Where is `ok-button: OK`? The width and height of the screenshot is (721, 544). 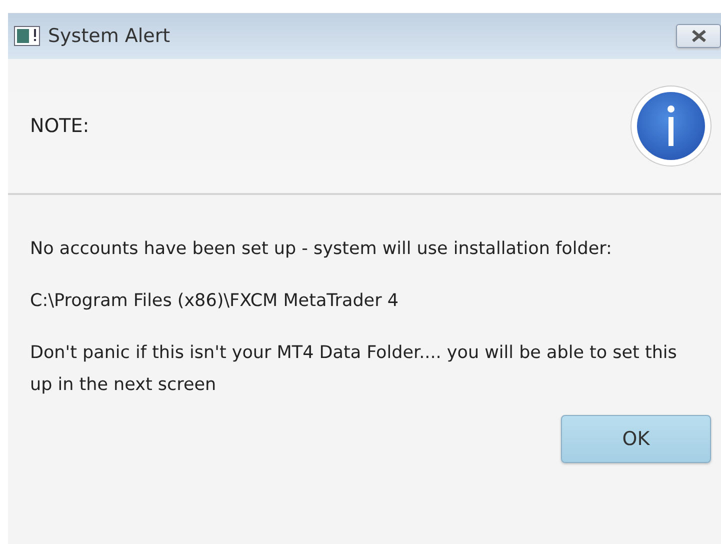
ok-button: OK is located at coordinates (636, 439).